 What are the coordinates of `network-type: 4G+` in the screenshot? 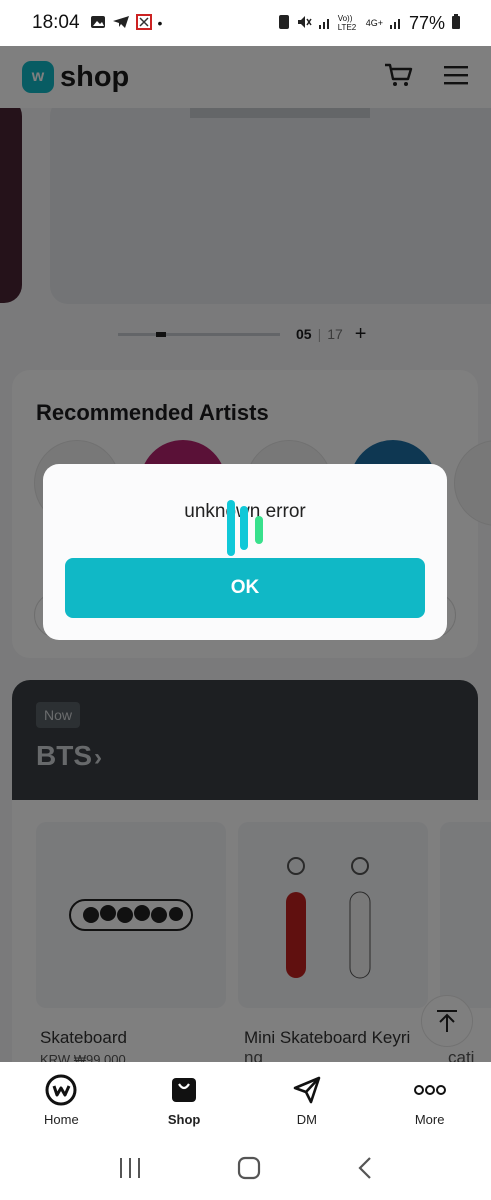 It's located at (374, 23).